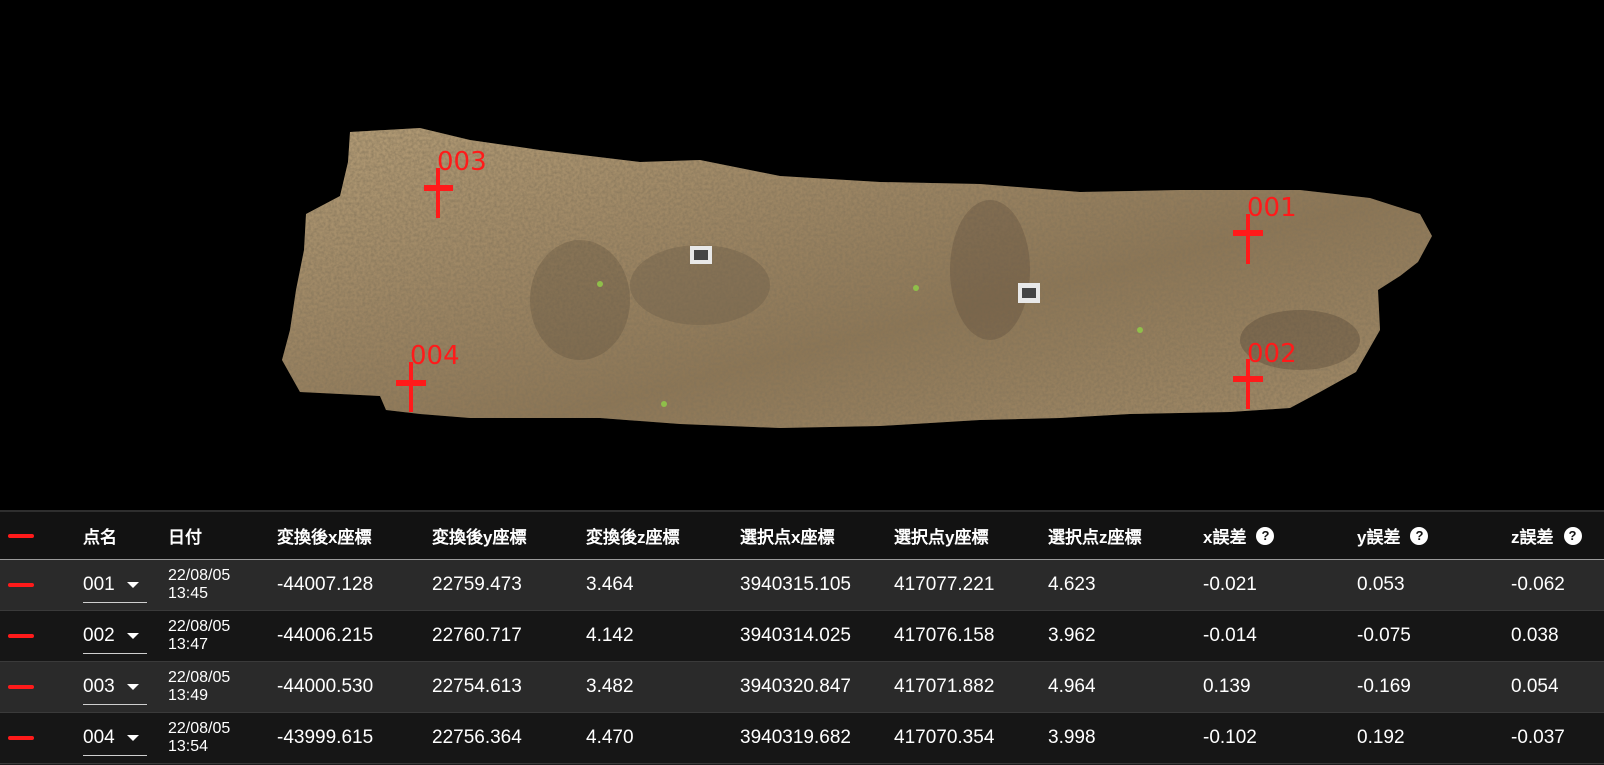  Describe the element at coordinates (1095, 537) in the screenshot. I see `header-selected-z: 選択点z座標` at that location.